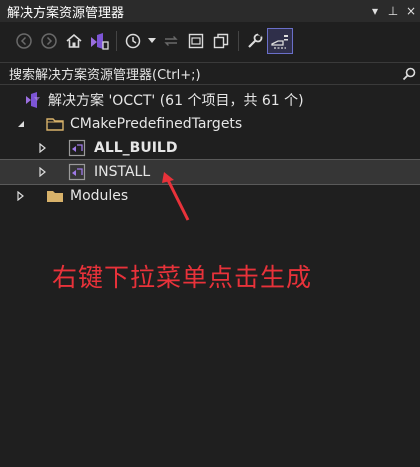 This screenshot has height=467, width=420. What do you see at coordinates (255, 41) in the screenshot?
I see `wrench-icon` at bounding box center [255, 41].